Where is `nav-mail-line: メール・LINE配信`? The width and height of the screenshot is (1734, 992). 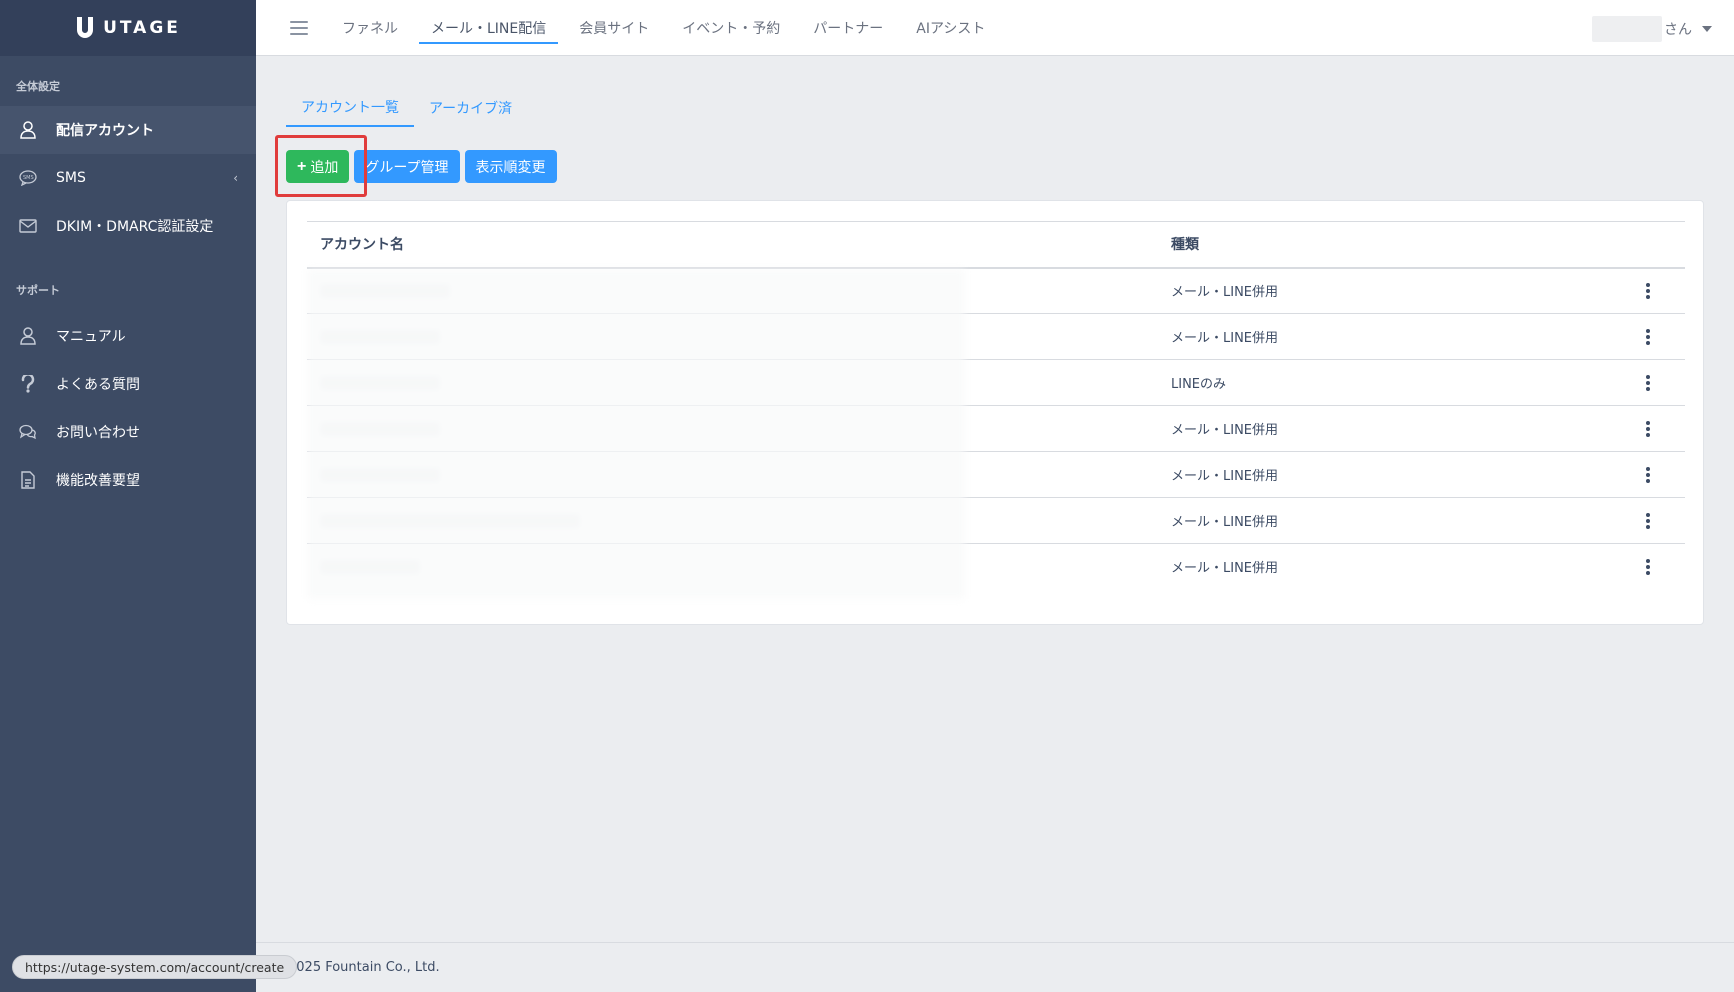
nav-mail-line: メール・LINE配信 is located at coordinates (489, 28).